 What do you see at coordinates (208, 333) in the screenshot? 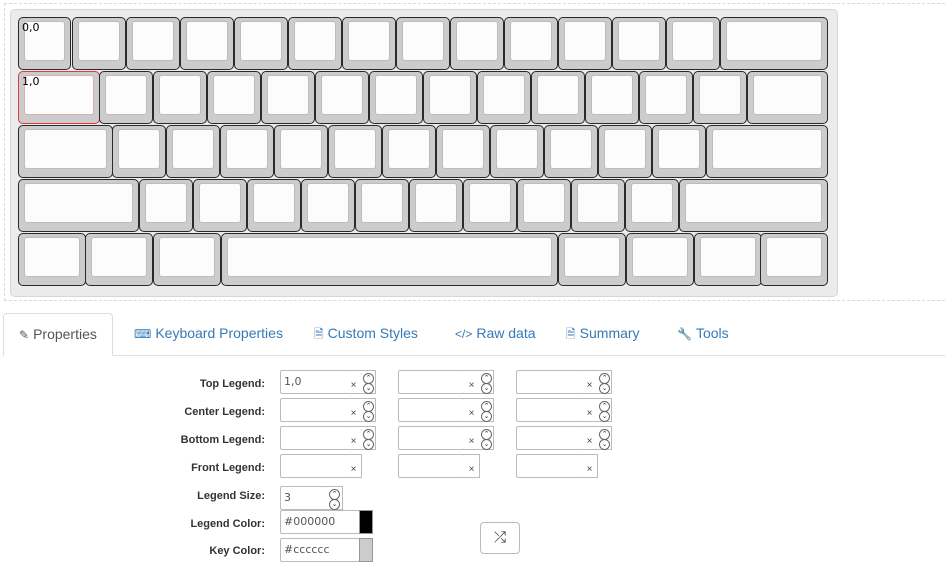
I see `tab-keyboard-properties: ⌨ Keyboard Properties` at bounding box center [208, 333].